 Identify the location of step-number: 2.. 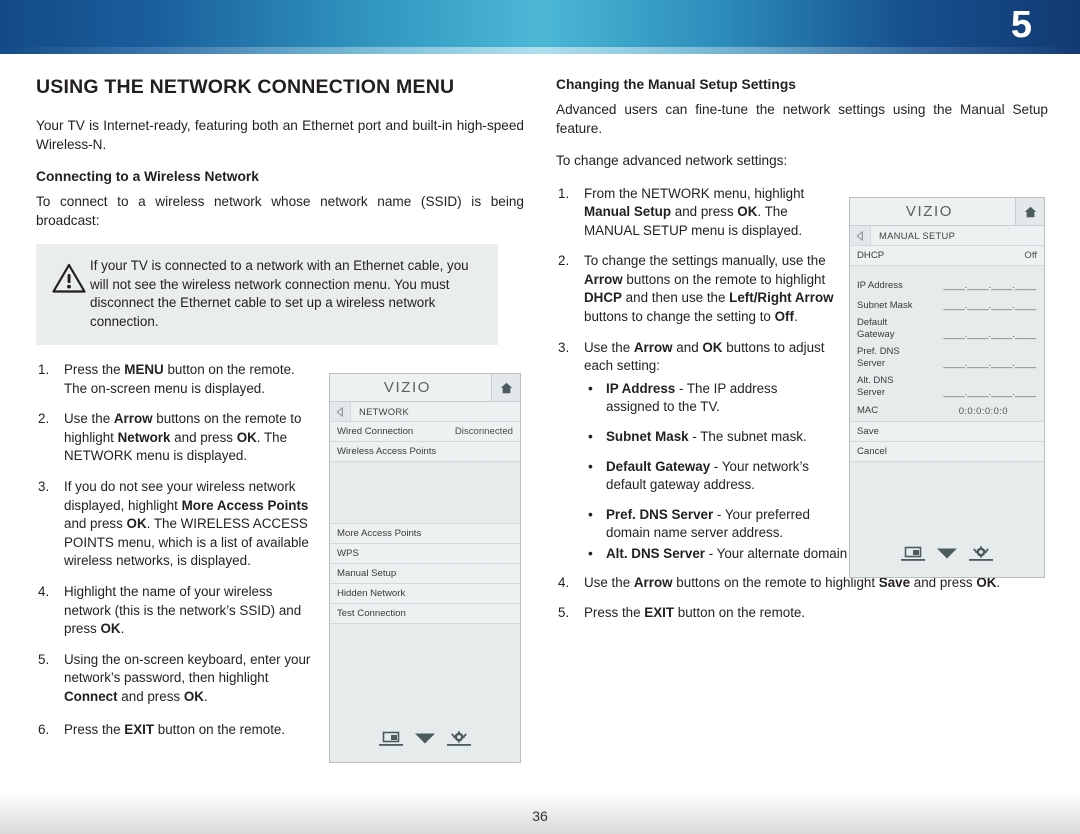
(564, 261).